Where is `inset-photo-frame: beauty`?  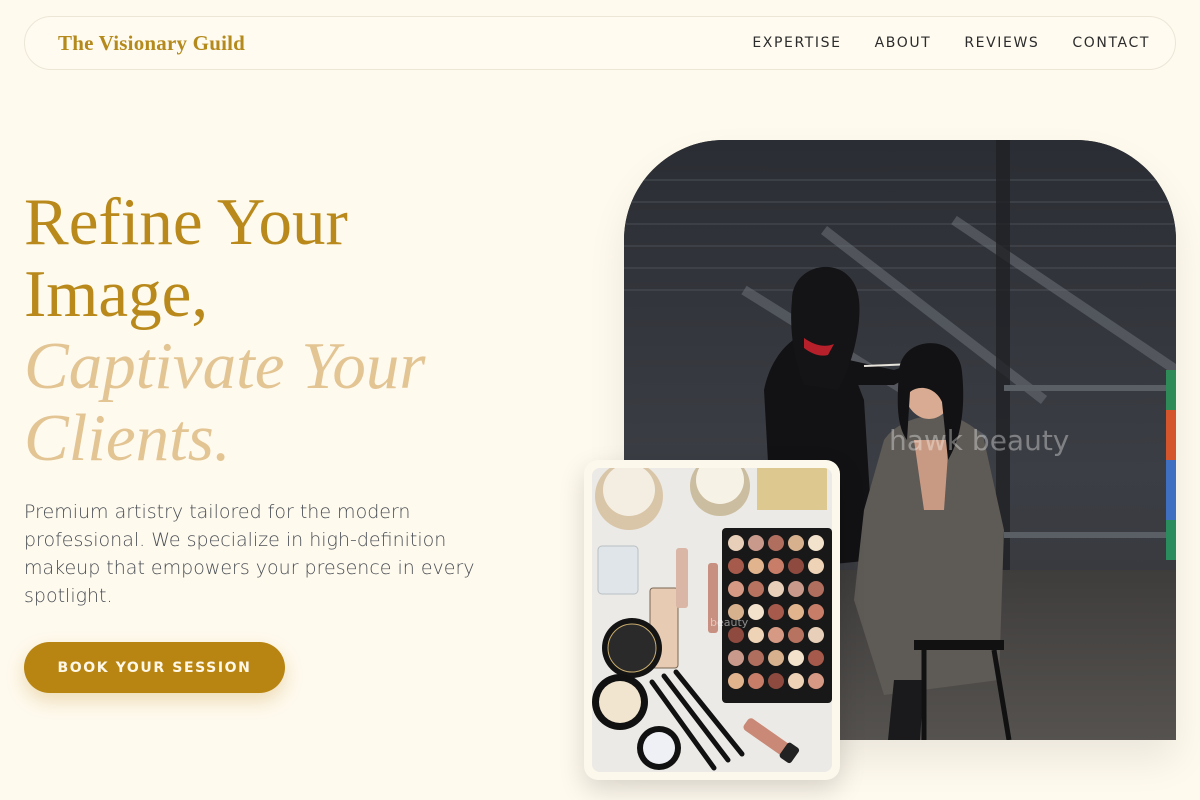
inset-photo-frame: beauty is located at coordinates (712, 620).